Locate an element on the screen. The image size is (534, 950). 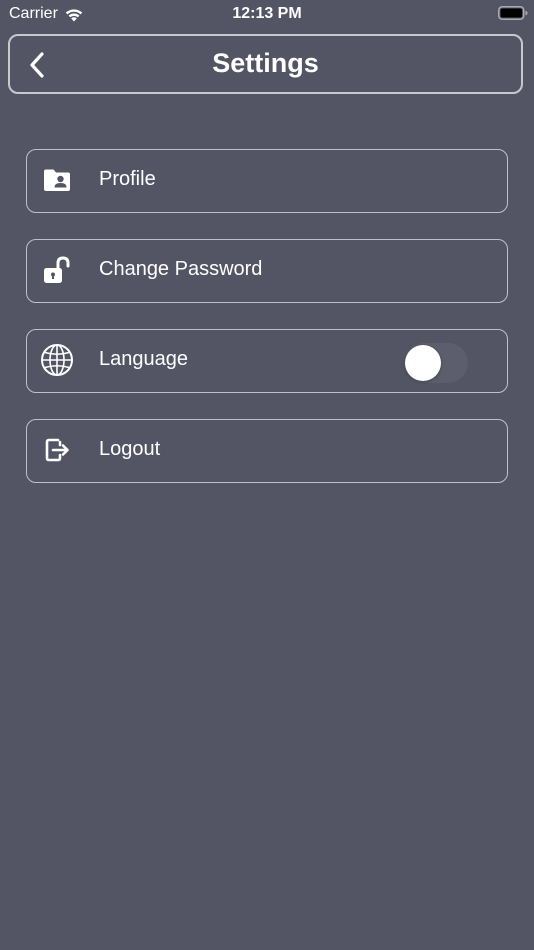
page-title: Settings is located at coordinates (265, 63).